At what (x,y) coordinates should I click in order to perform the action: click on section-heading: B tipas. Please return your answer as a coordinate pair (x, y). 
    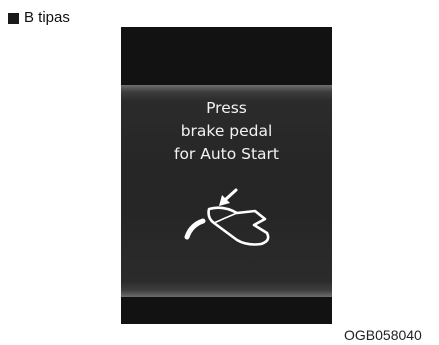
    Looking at the image, I should click on (39, 18).